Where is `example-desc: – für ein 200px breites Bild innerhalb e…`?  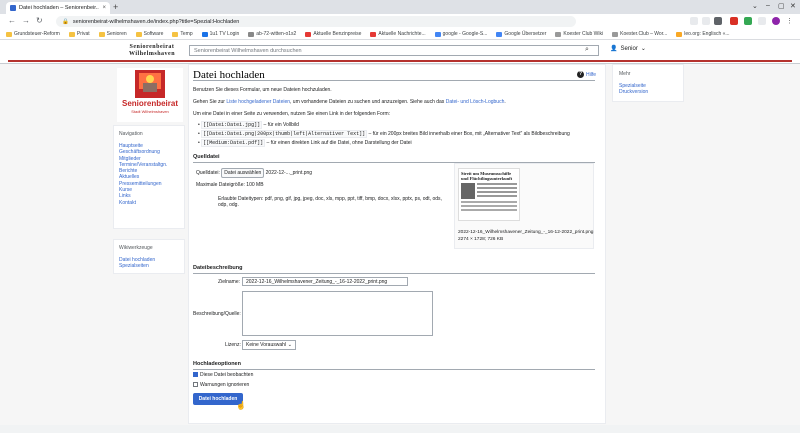
example-desc: – für ein 200px breites Bild innerhalb e… is located at coordinates (468, 134).